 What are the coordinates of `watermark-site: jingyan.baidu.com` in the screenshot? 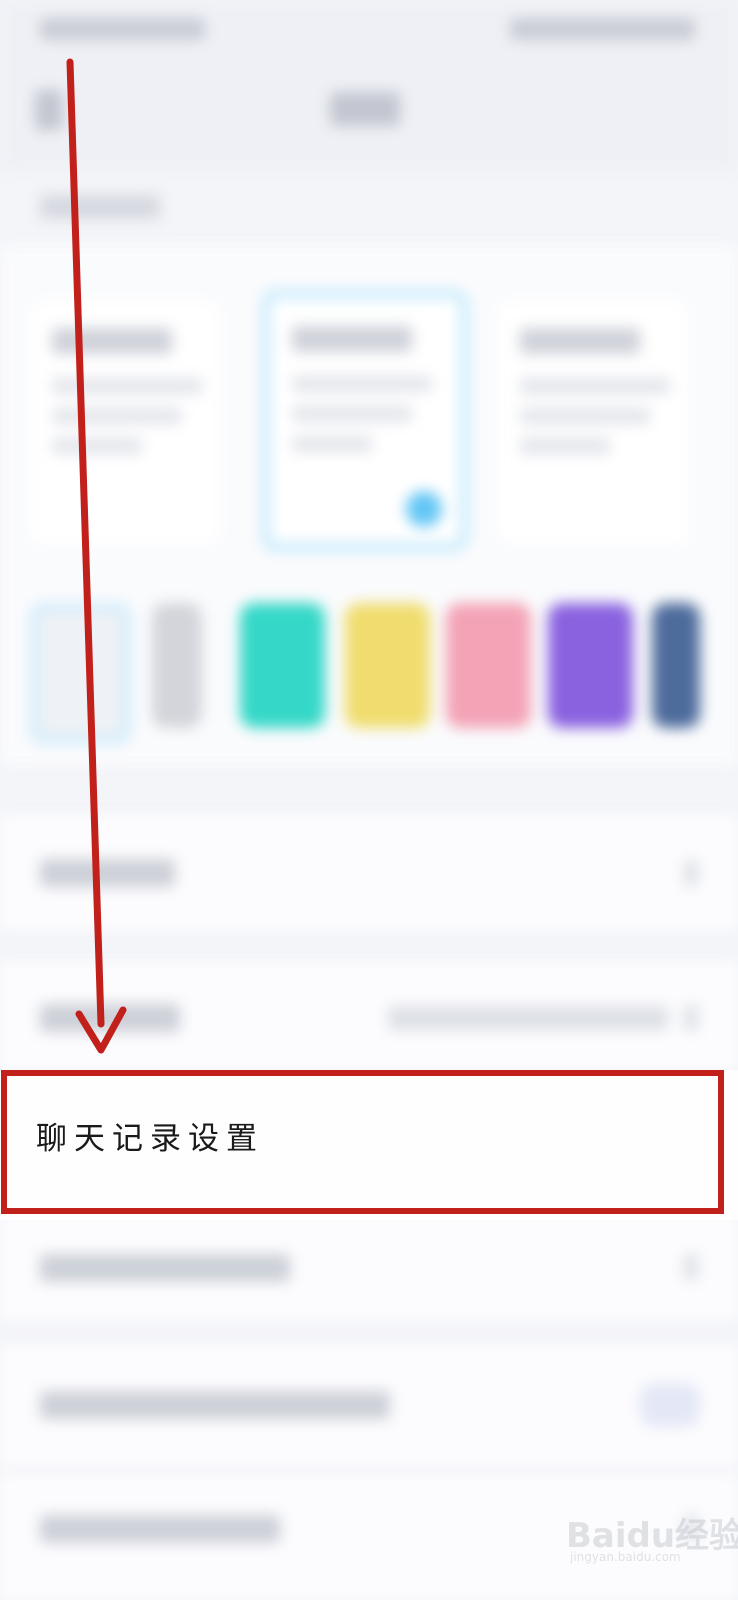 It's located at (625, 1557).